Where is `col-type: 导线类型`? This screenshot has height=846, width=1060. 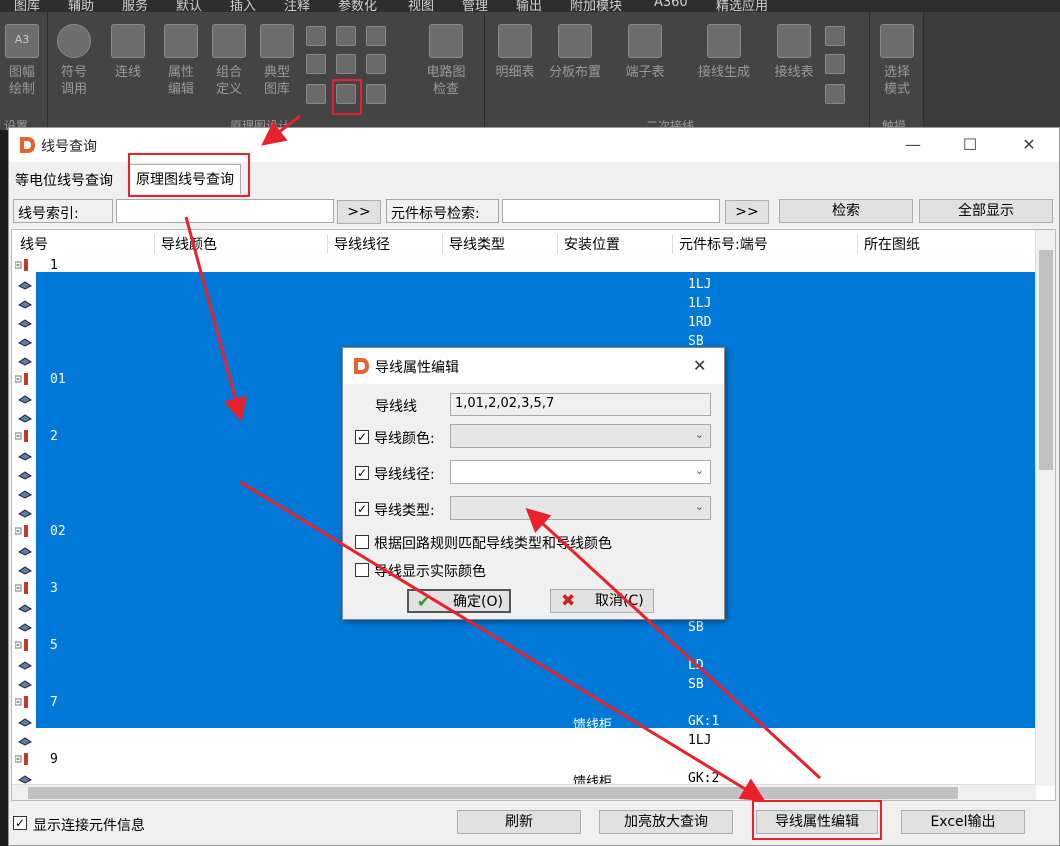
col-type: 导线类型 is located at coordinates (499, 244).